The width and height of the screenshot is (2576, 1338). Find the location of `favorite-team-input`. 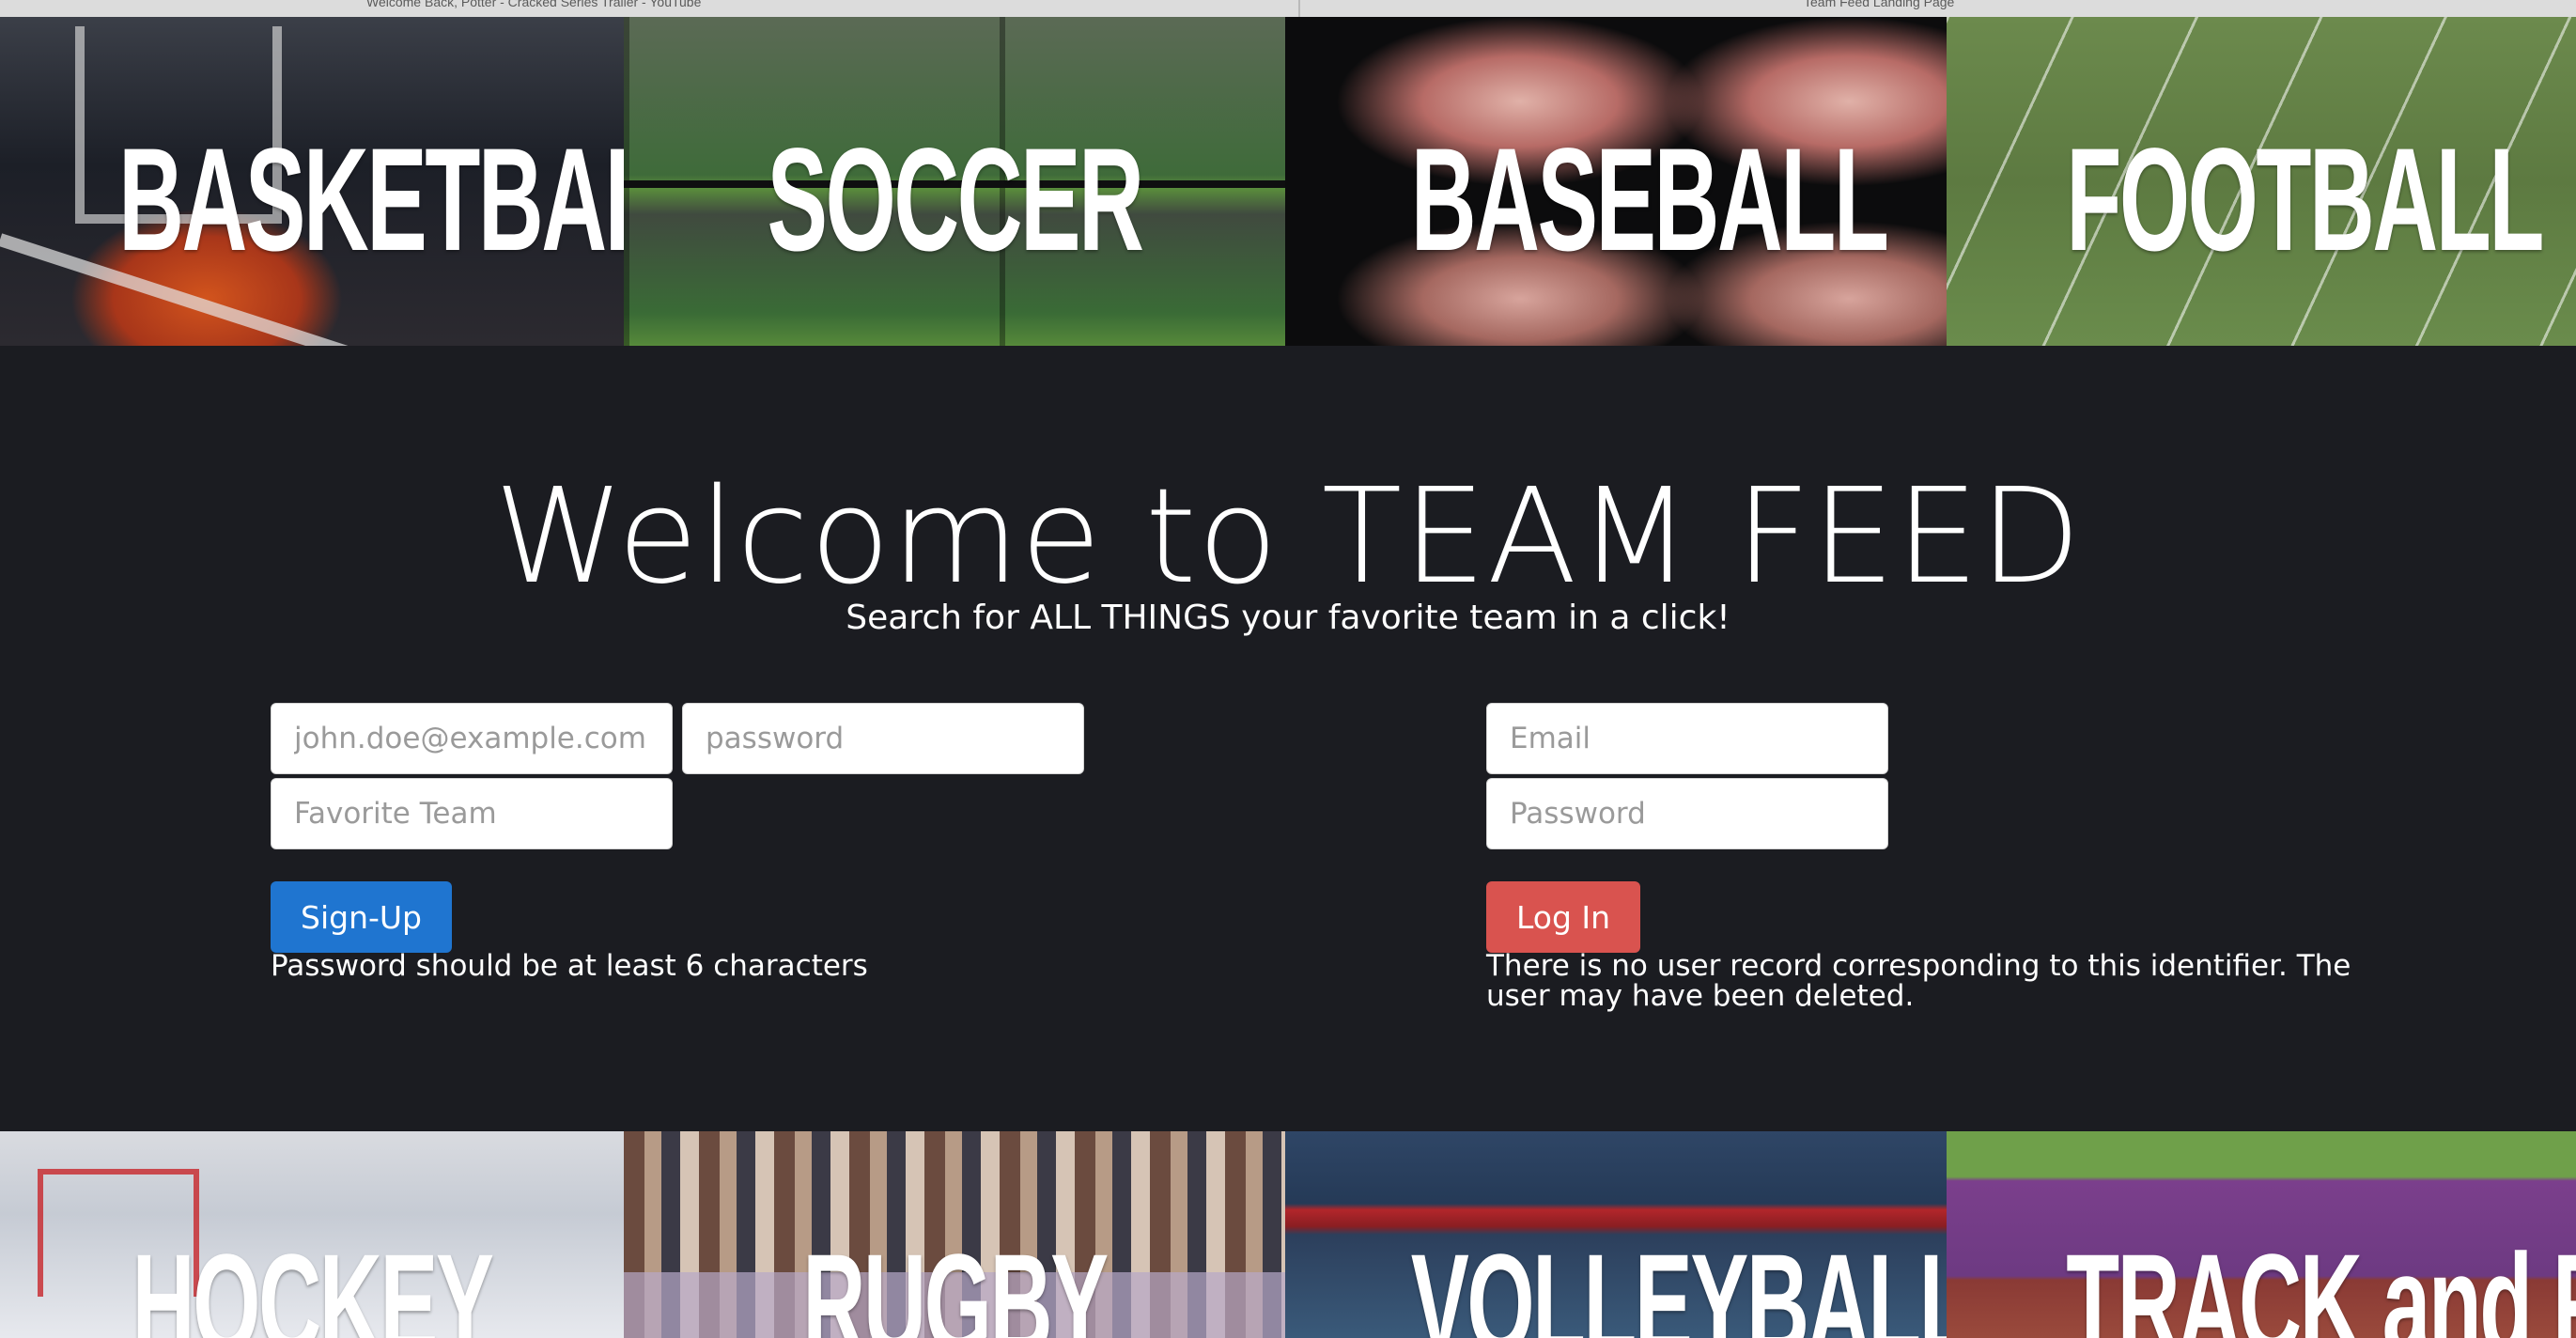

favorite-team-input is located at coordinates (472, 813).